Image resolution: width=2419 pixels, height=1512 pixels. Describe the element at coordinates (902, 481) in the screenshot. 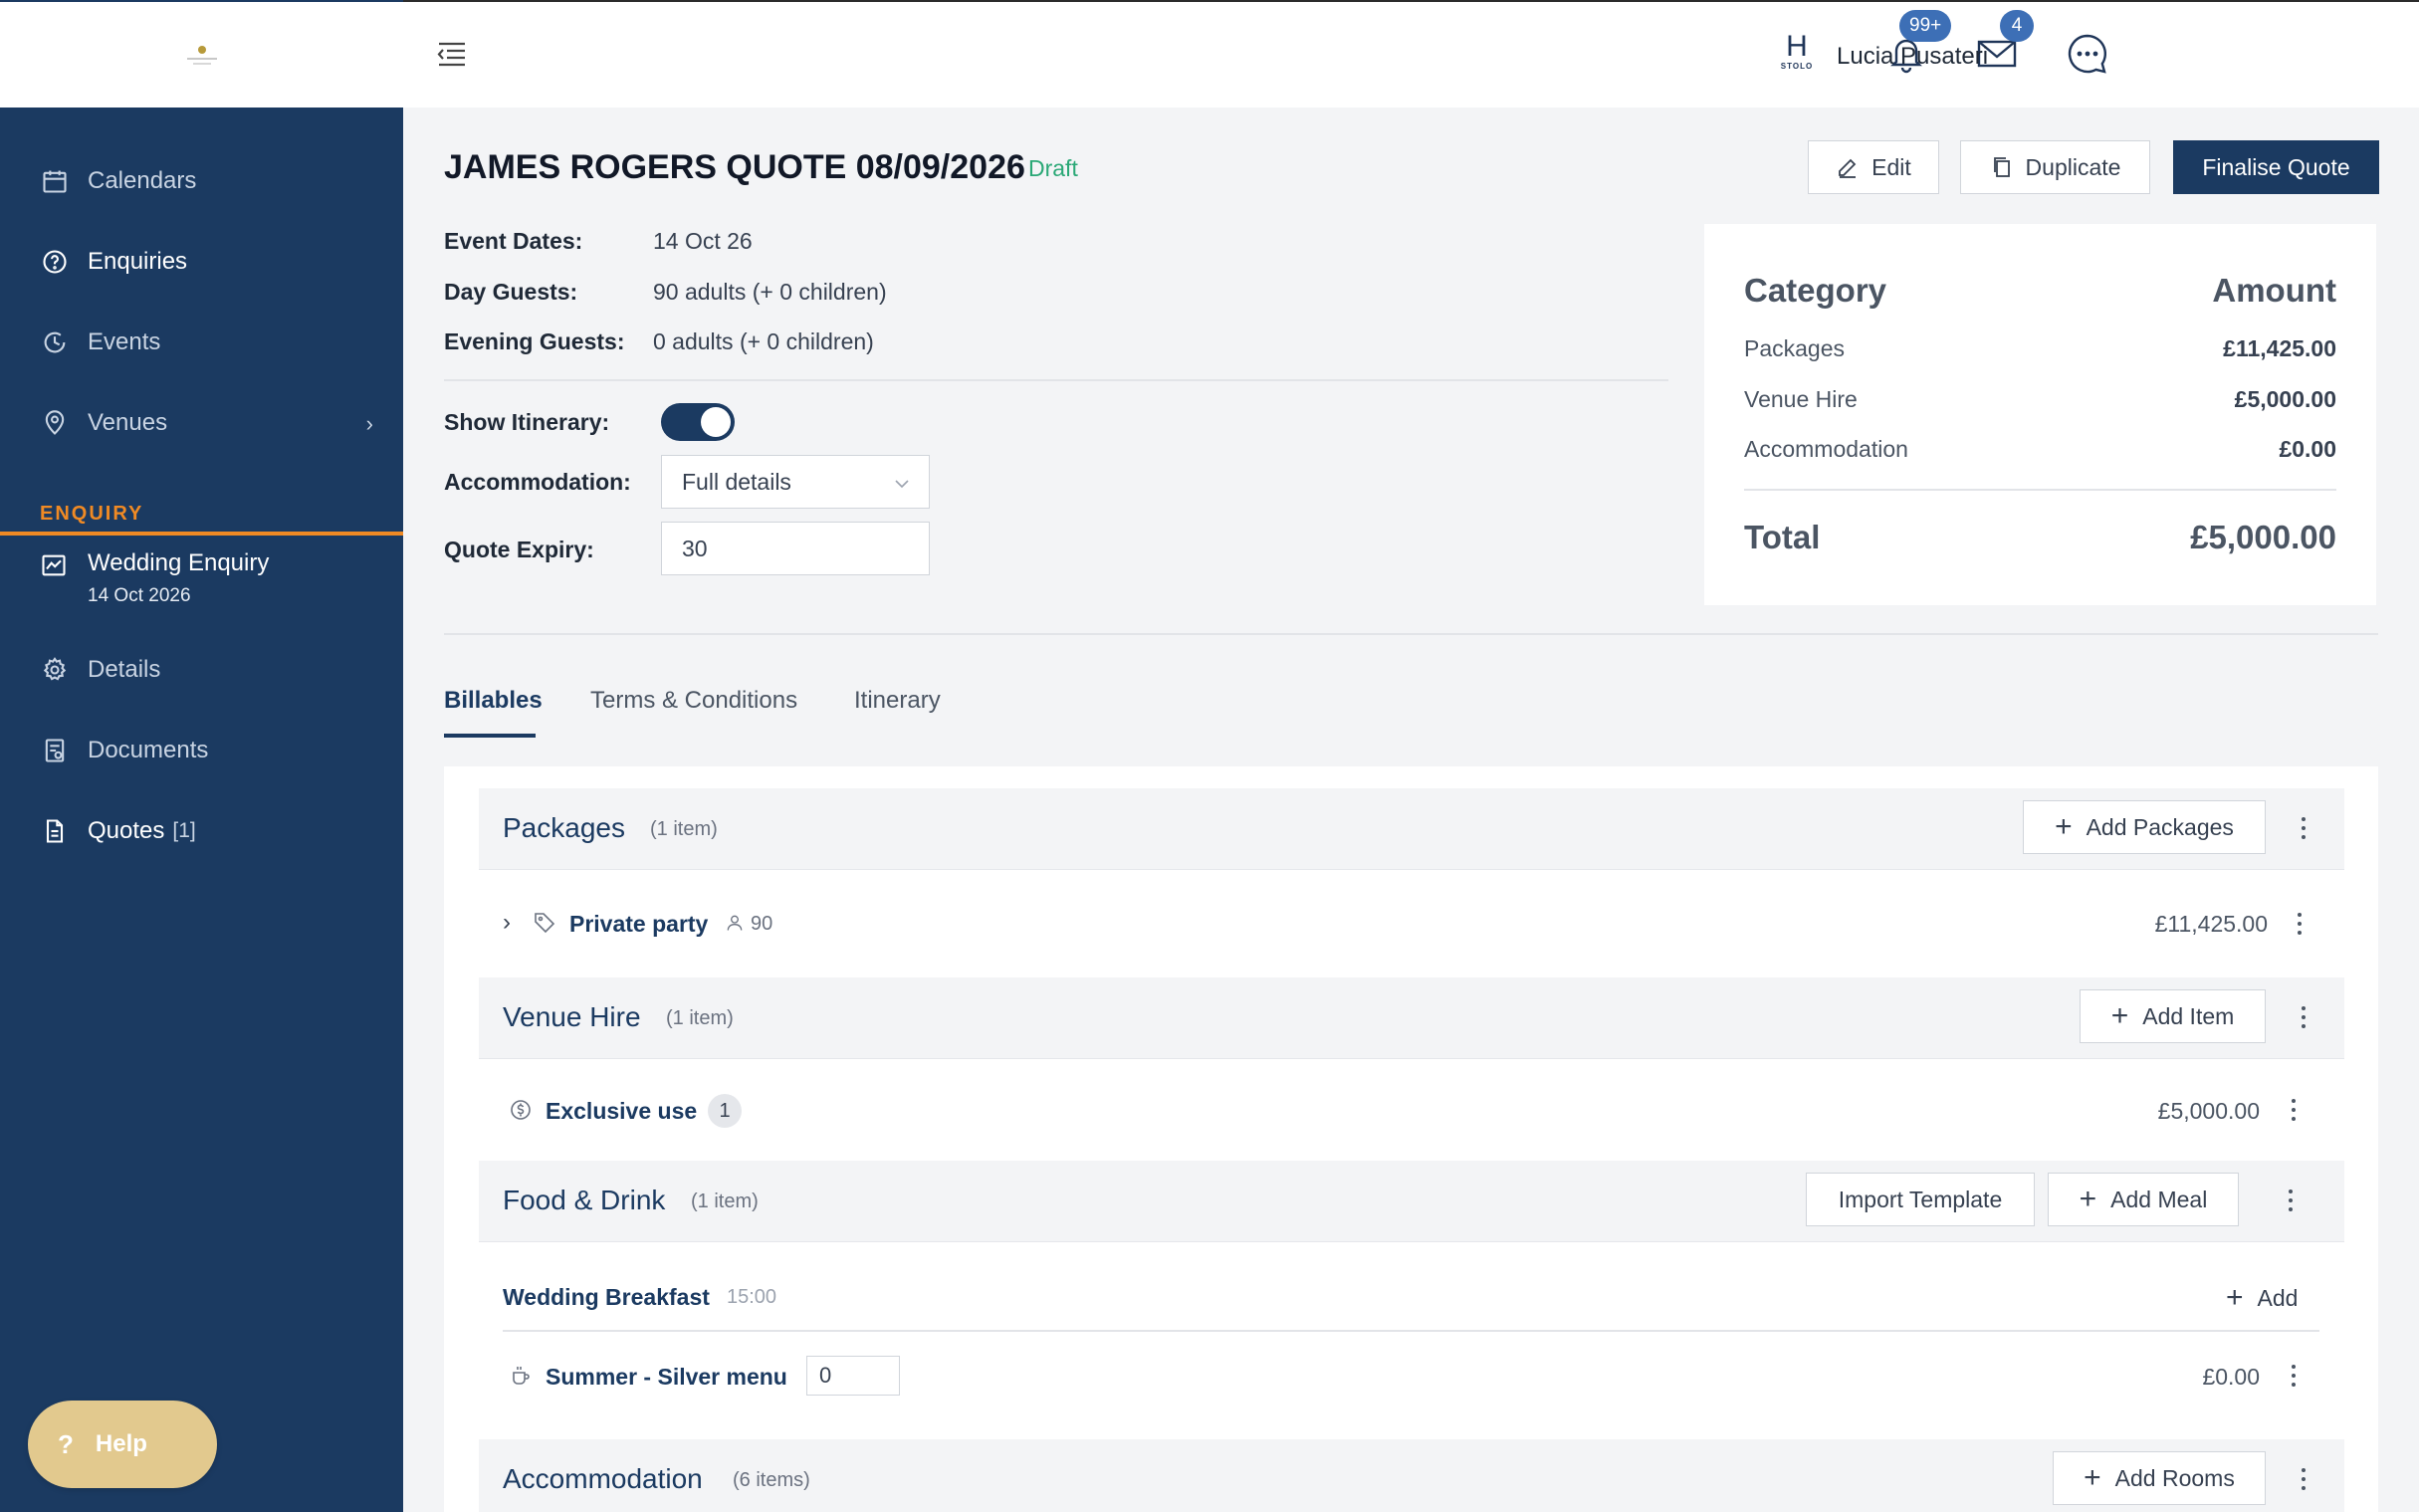

I see `chevron-down-icon` at that location.